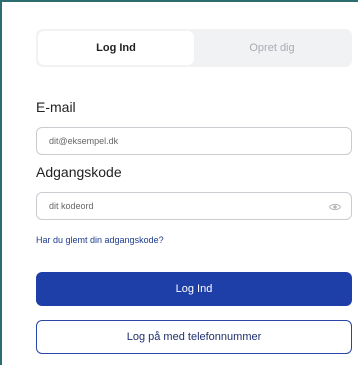 The width and height of the screenshot is (358, 365). I want to click on email-placeholder: dit@eksempel.dk, so click(84, 141).